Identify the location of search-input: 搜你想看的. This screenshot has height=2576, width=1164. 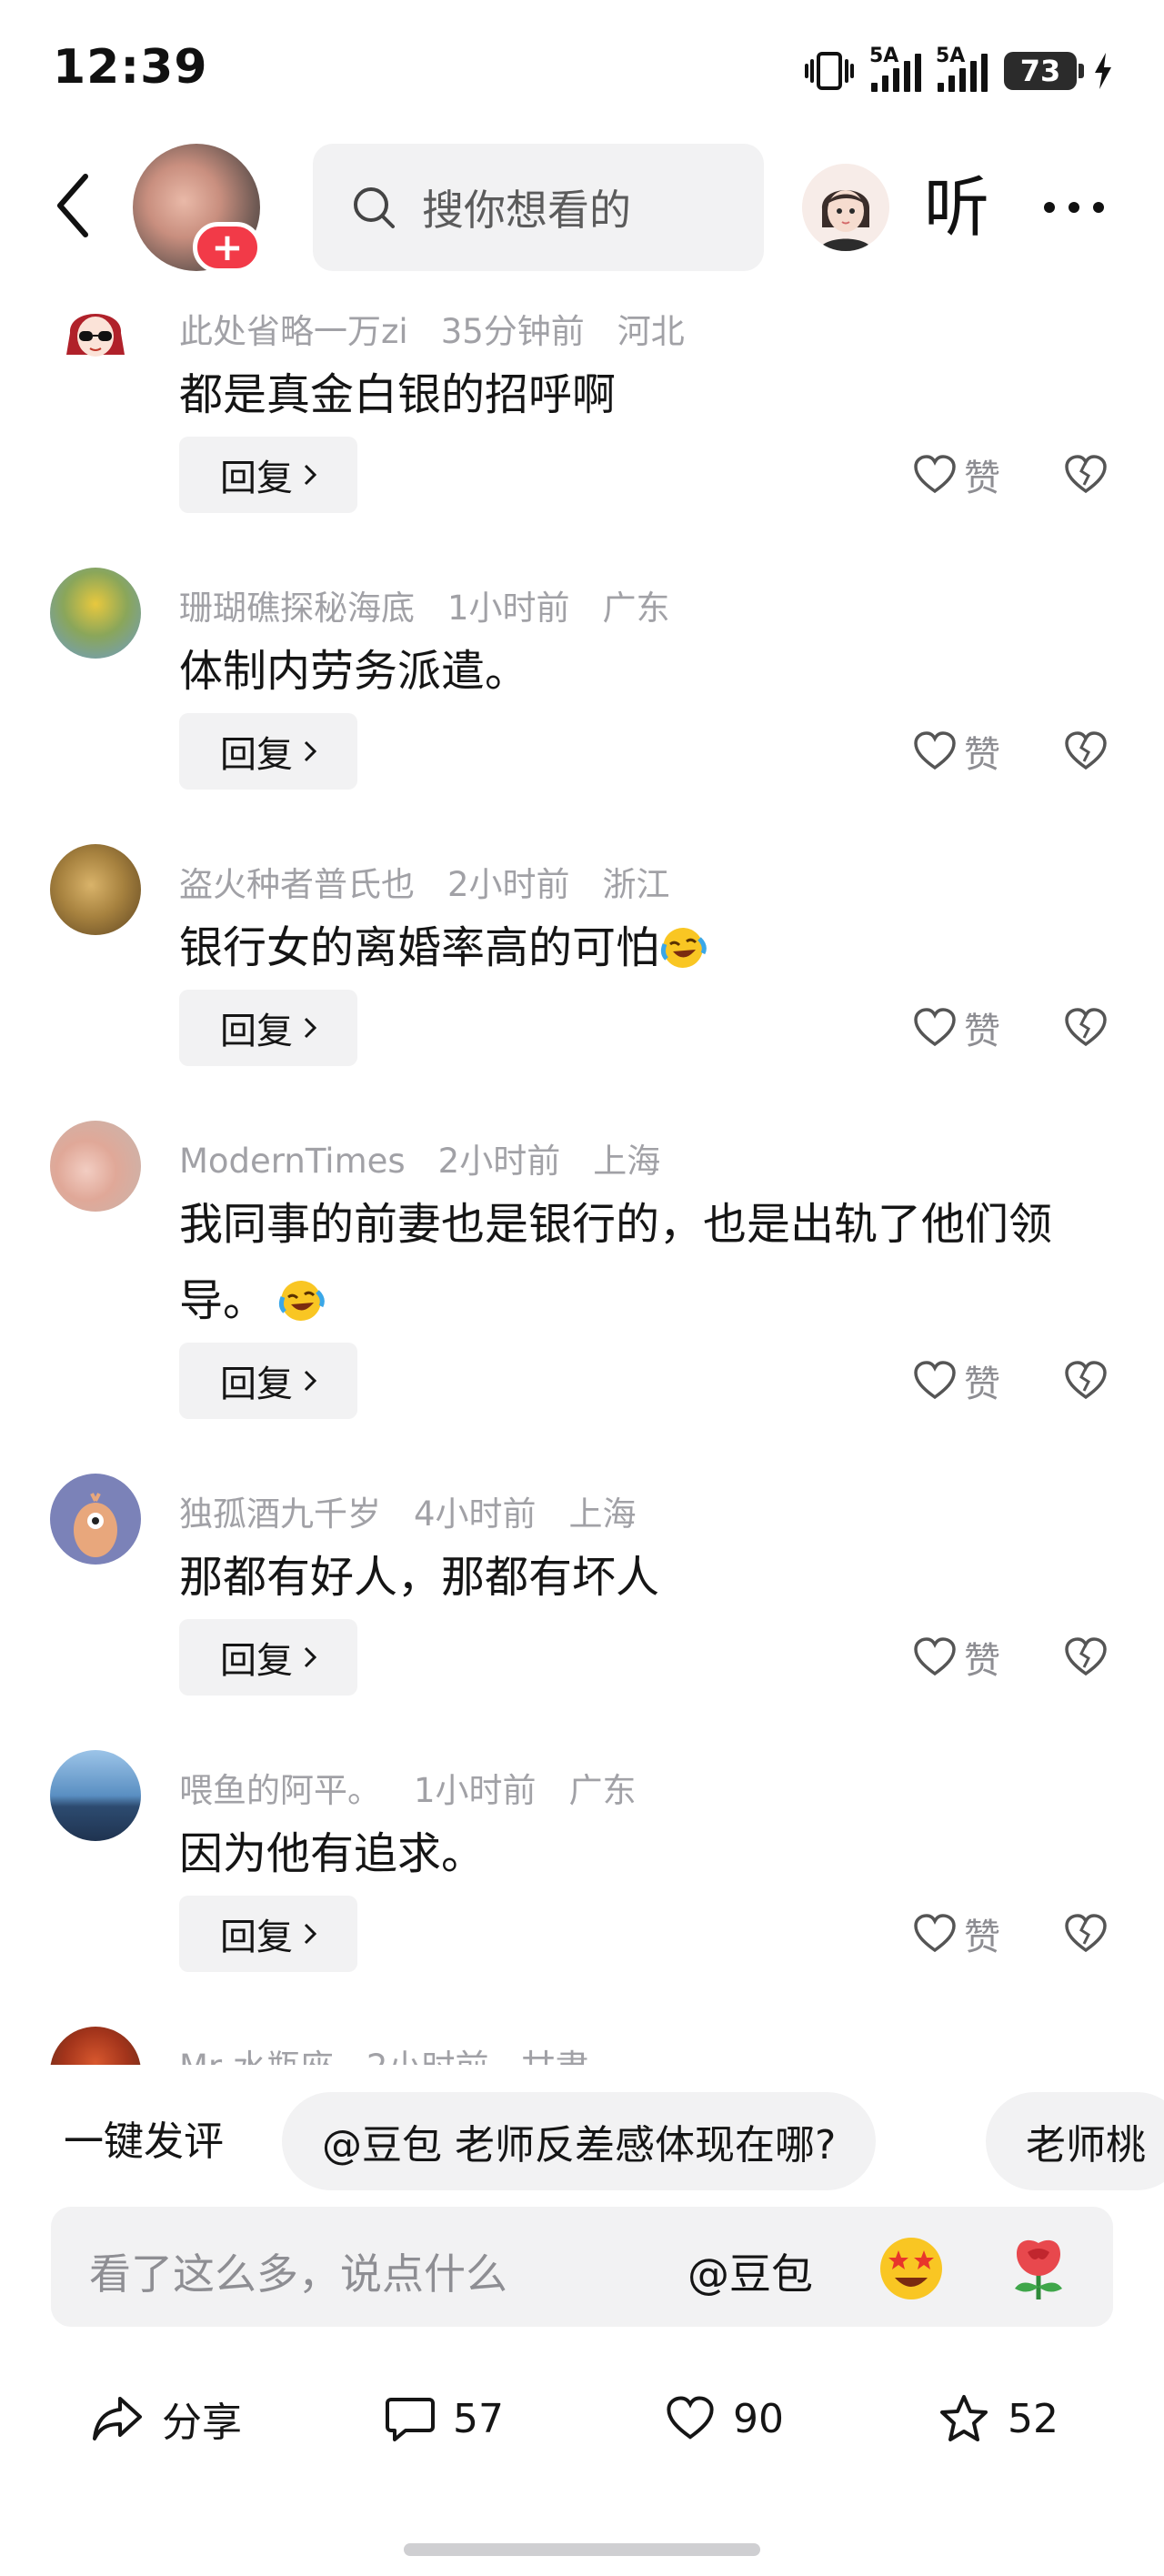
(539, 207).